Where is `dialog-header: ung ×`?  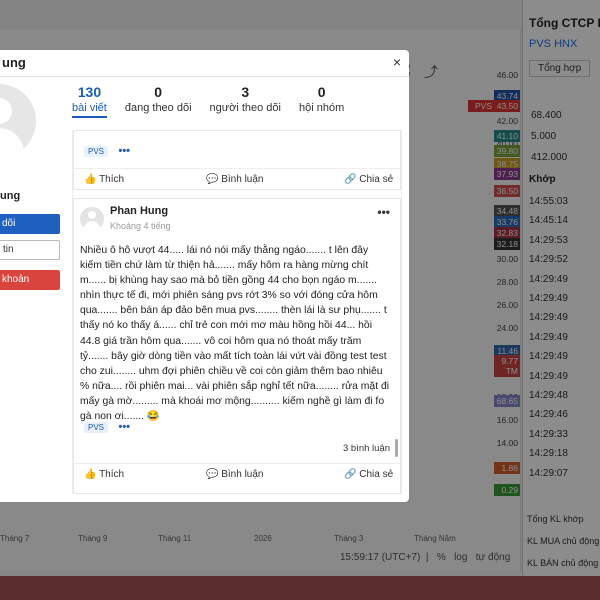 dialog-header: ung × is located at coordinates (204, 63).